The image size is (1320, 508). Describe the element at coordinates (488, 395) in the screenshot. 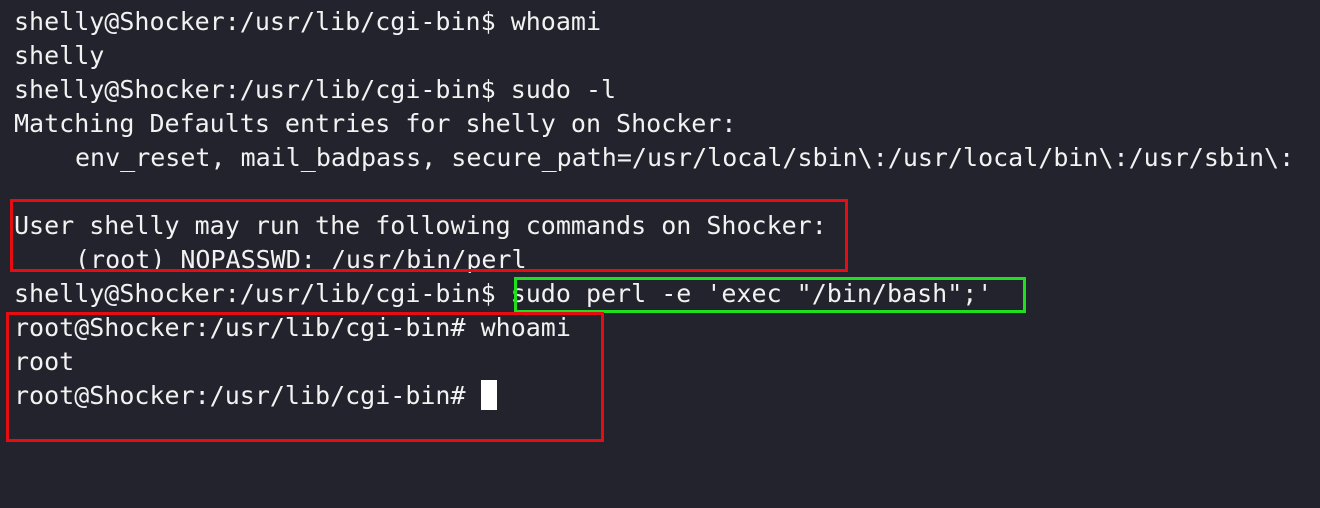

I see `terminal-cursor` at that location.